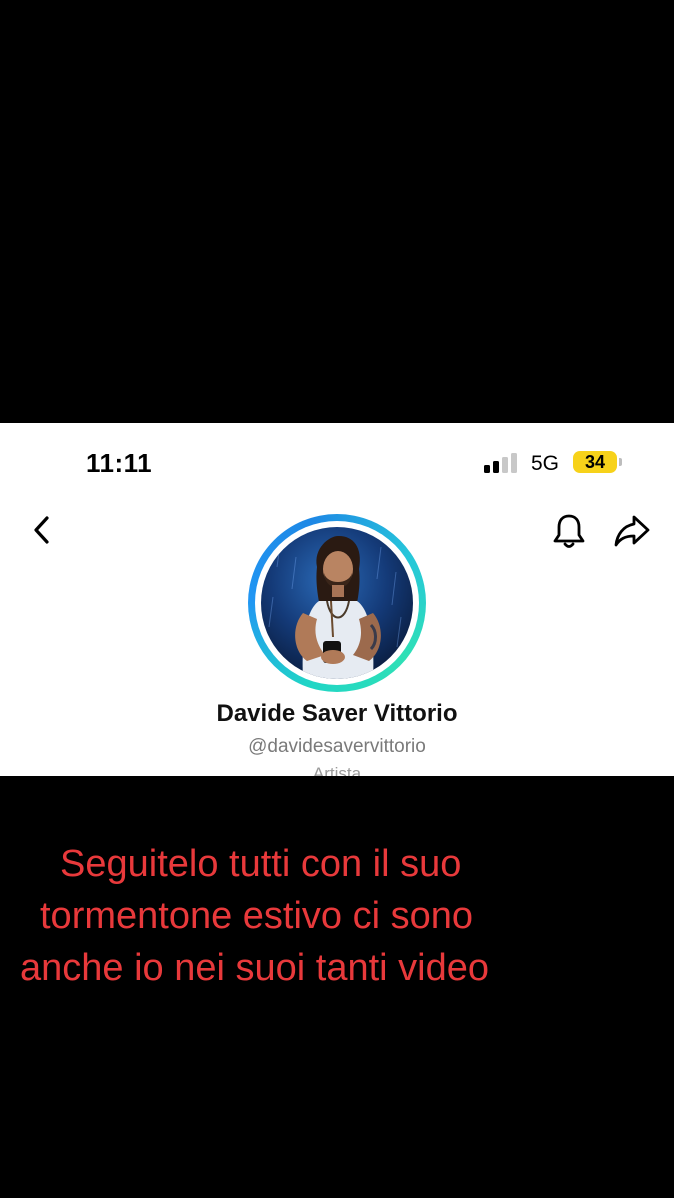 This screenshot has width=674, height=1198. I want to click on caption-line: Seguitelo tutti con il suo, so click(261, 864).